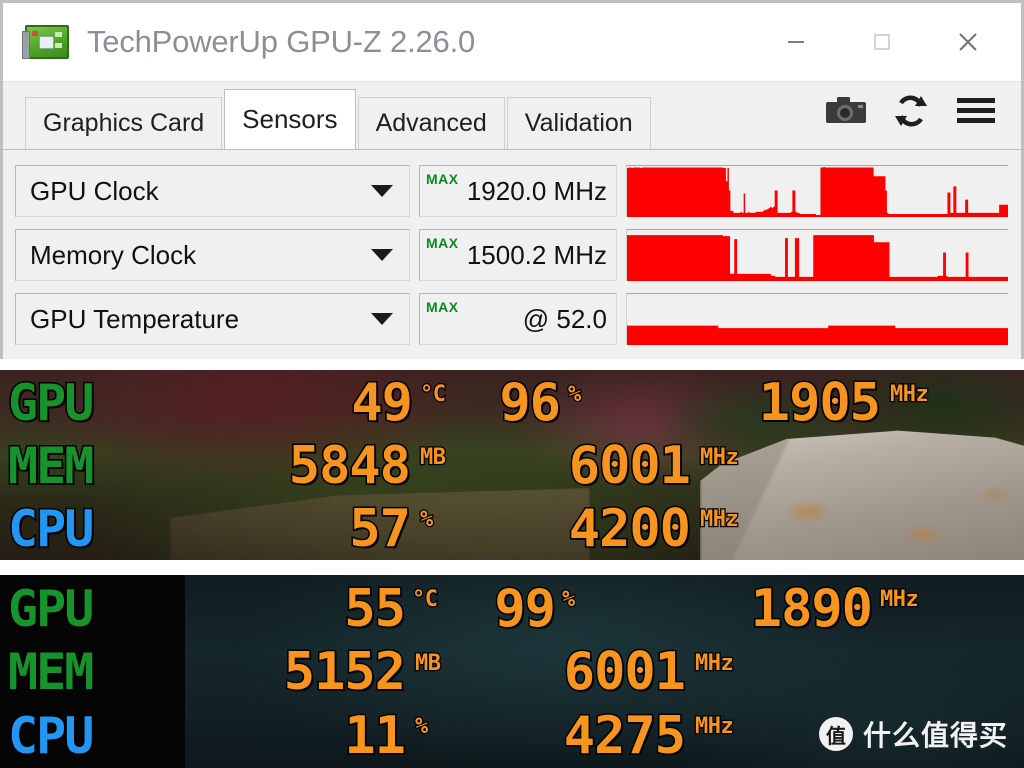 The width and height of the screenshot is (1024, 768). I want to click on osd-mem-used-value: 5848, so click(349, 465).